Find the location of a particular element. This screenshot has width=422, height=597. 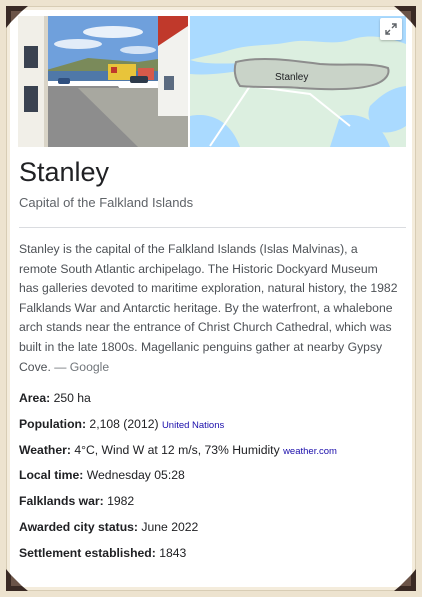

map-label: Stanley is located at coordinates (291, 77).